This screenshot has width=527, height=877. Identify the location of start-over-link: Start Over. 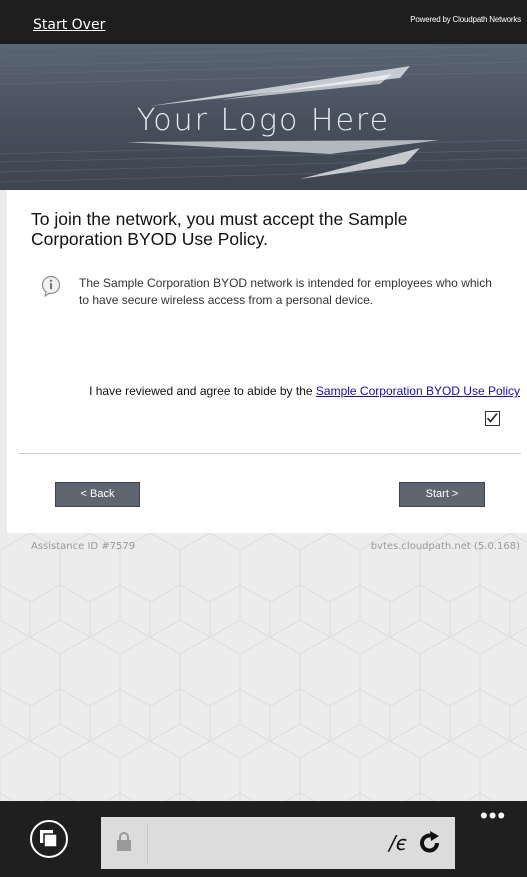
(69, 25).